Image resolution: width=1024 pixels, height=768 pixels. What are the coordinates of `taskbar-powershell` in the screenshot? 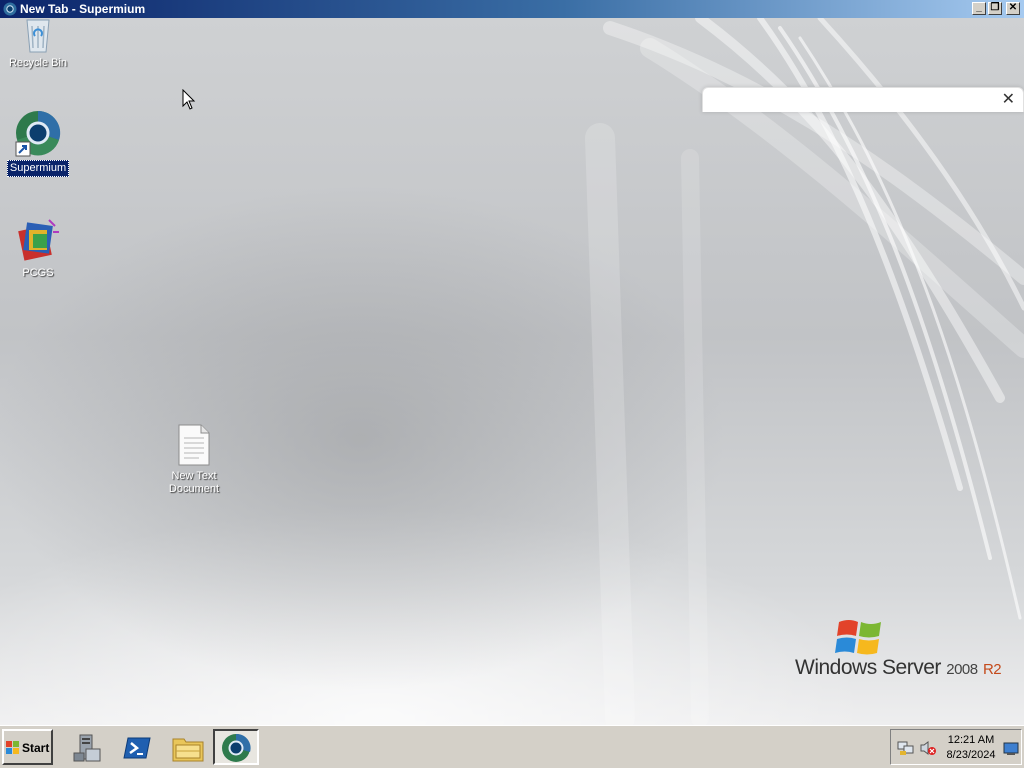 It's located at (137, 747).